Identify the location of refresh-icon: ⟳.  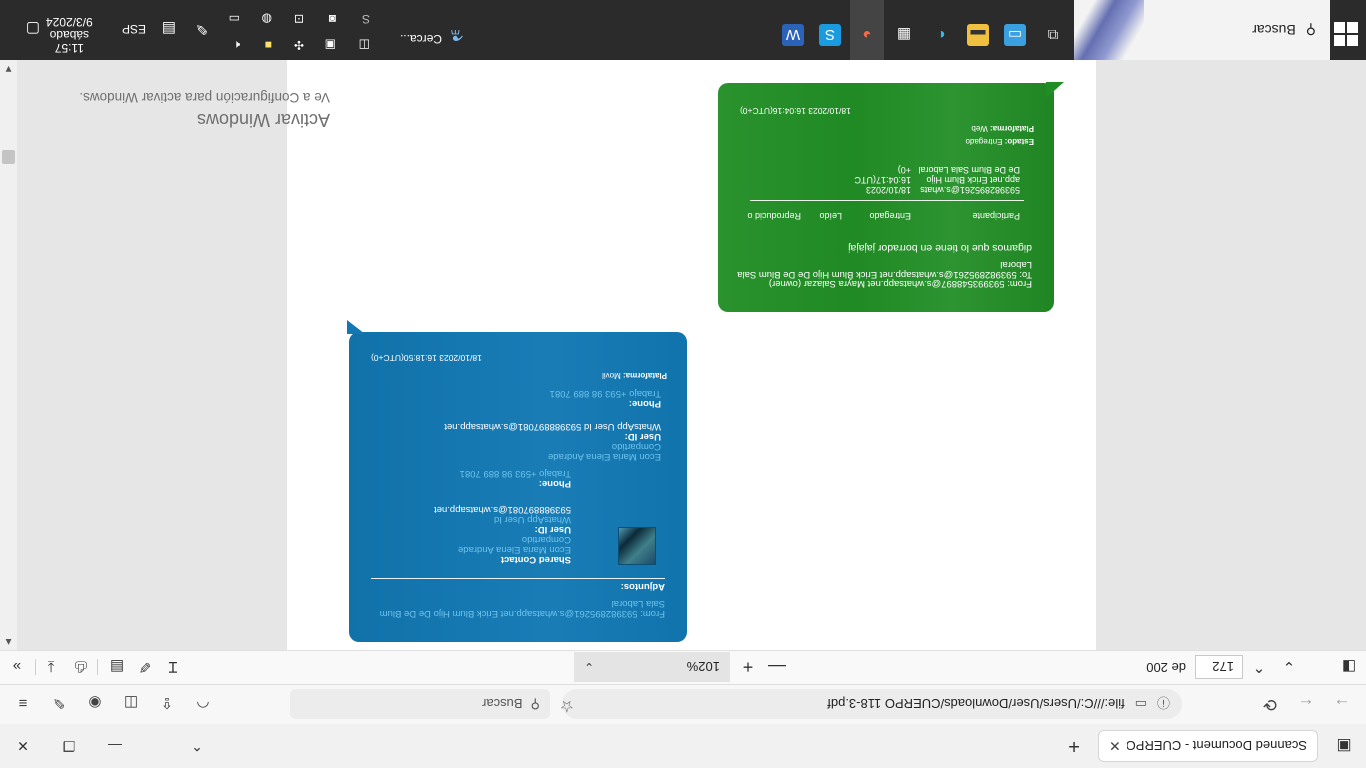
(1270, 704).